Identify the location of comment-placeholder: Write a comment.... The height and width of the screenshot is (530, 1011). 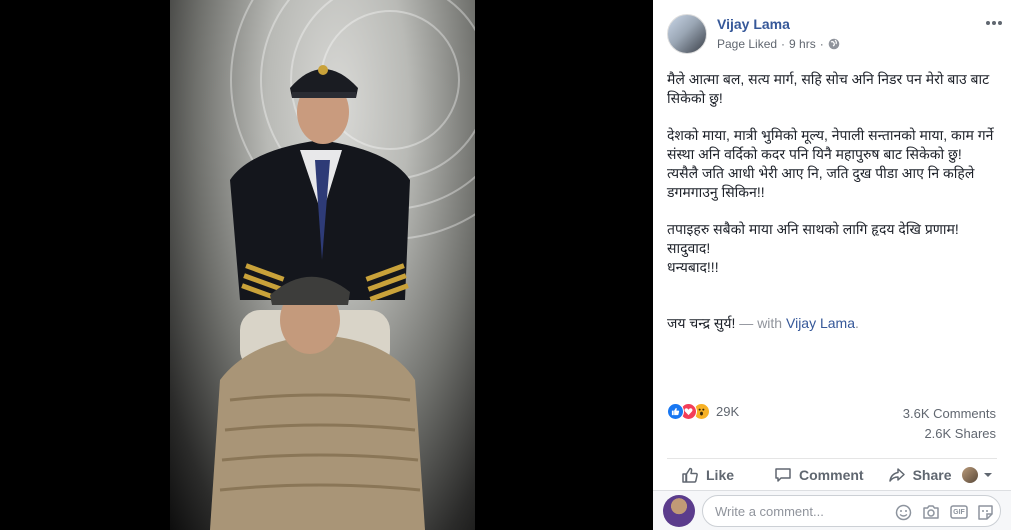
(769, 511).